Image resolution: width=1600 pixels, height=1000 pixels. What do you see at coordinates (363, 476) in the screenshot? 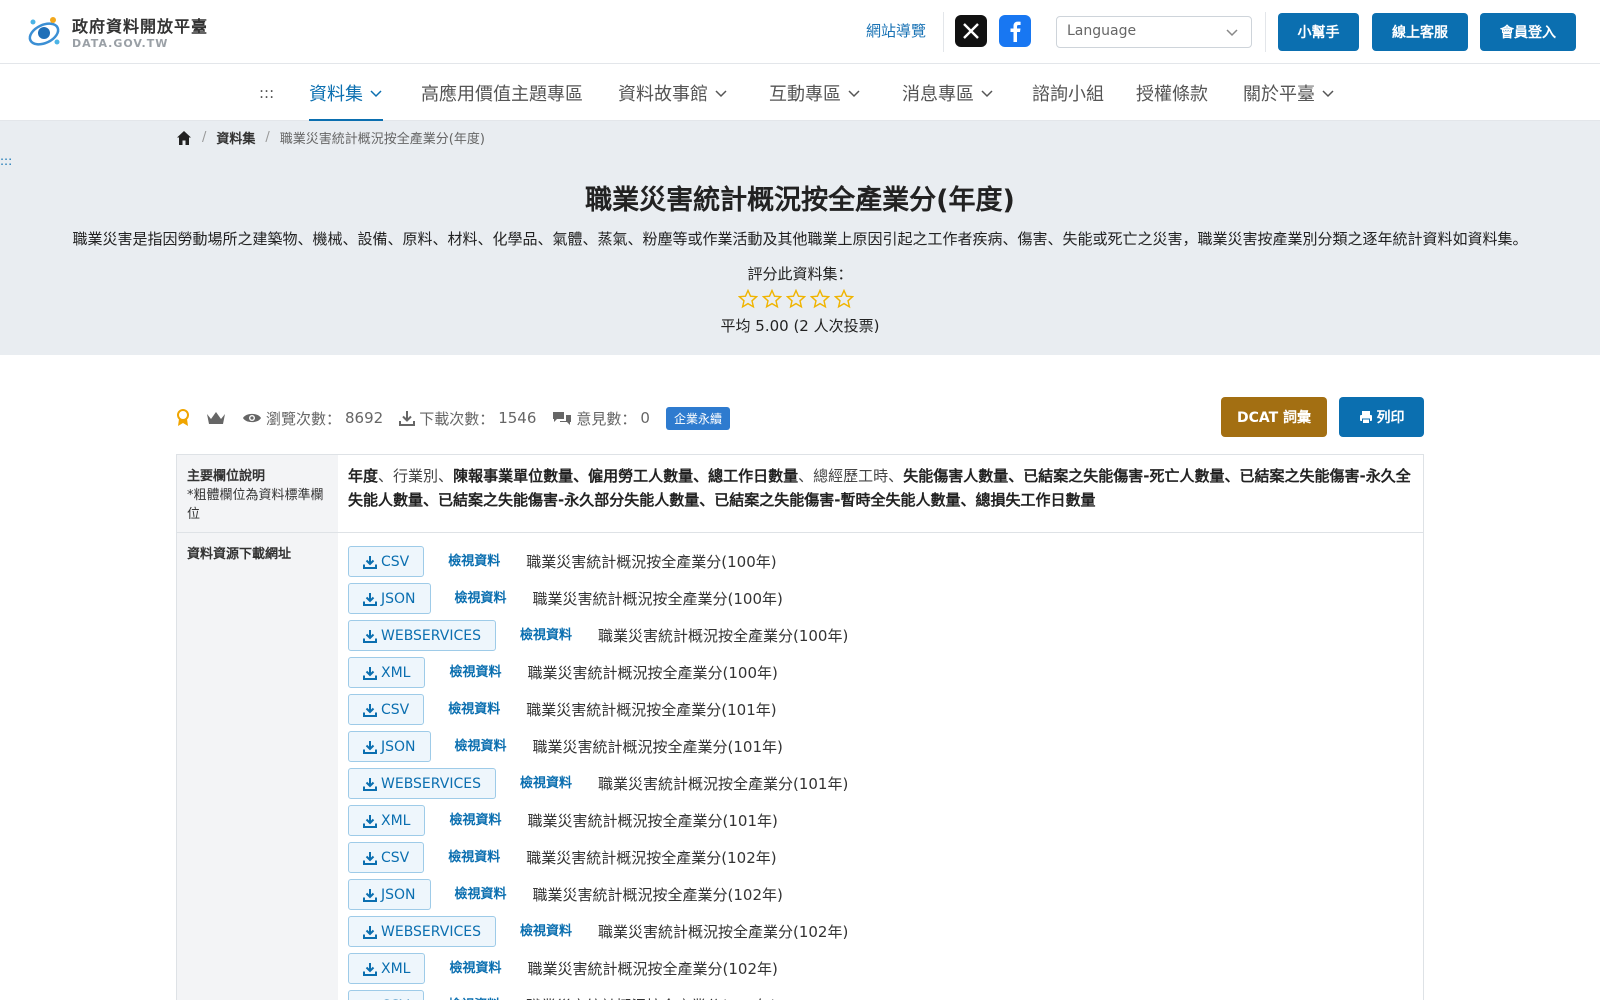
I see `field-name: 年度` at bounding box center [363, 476].